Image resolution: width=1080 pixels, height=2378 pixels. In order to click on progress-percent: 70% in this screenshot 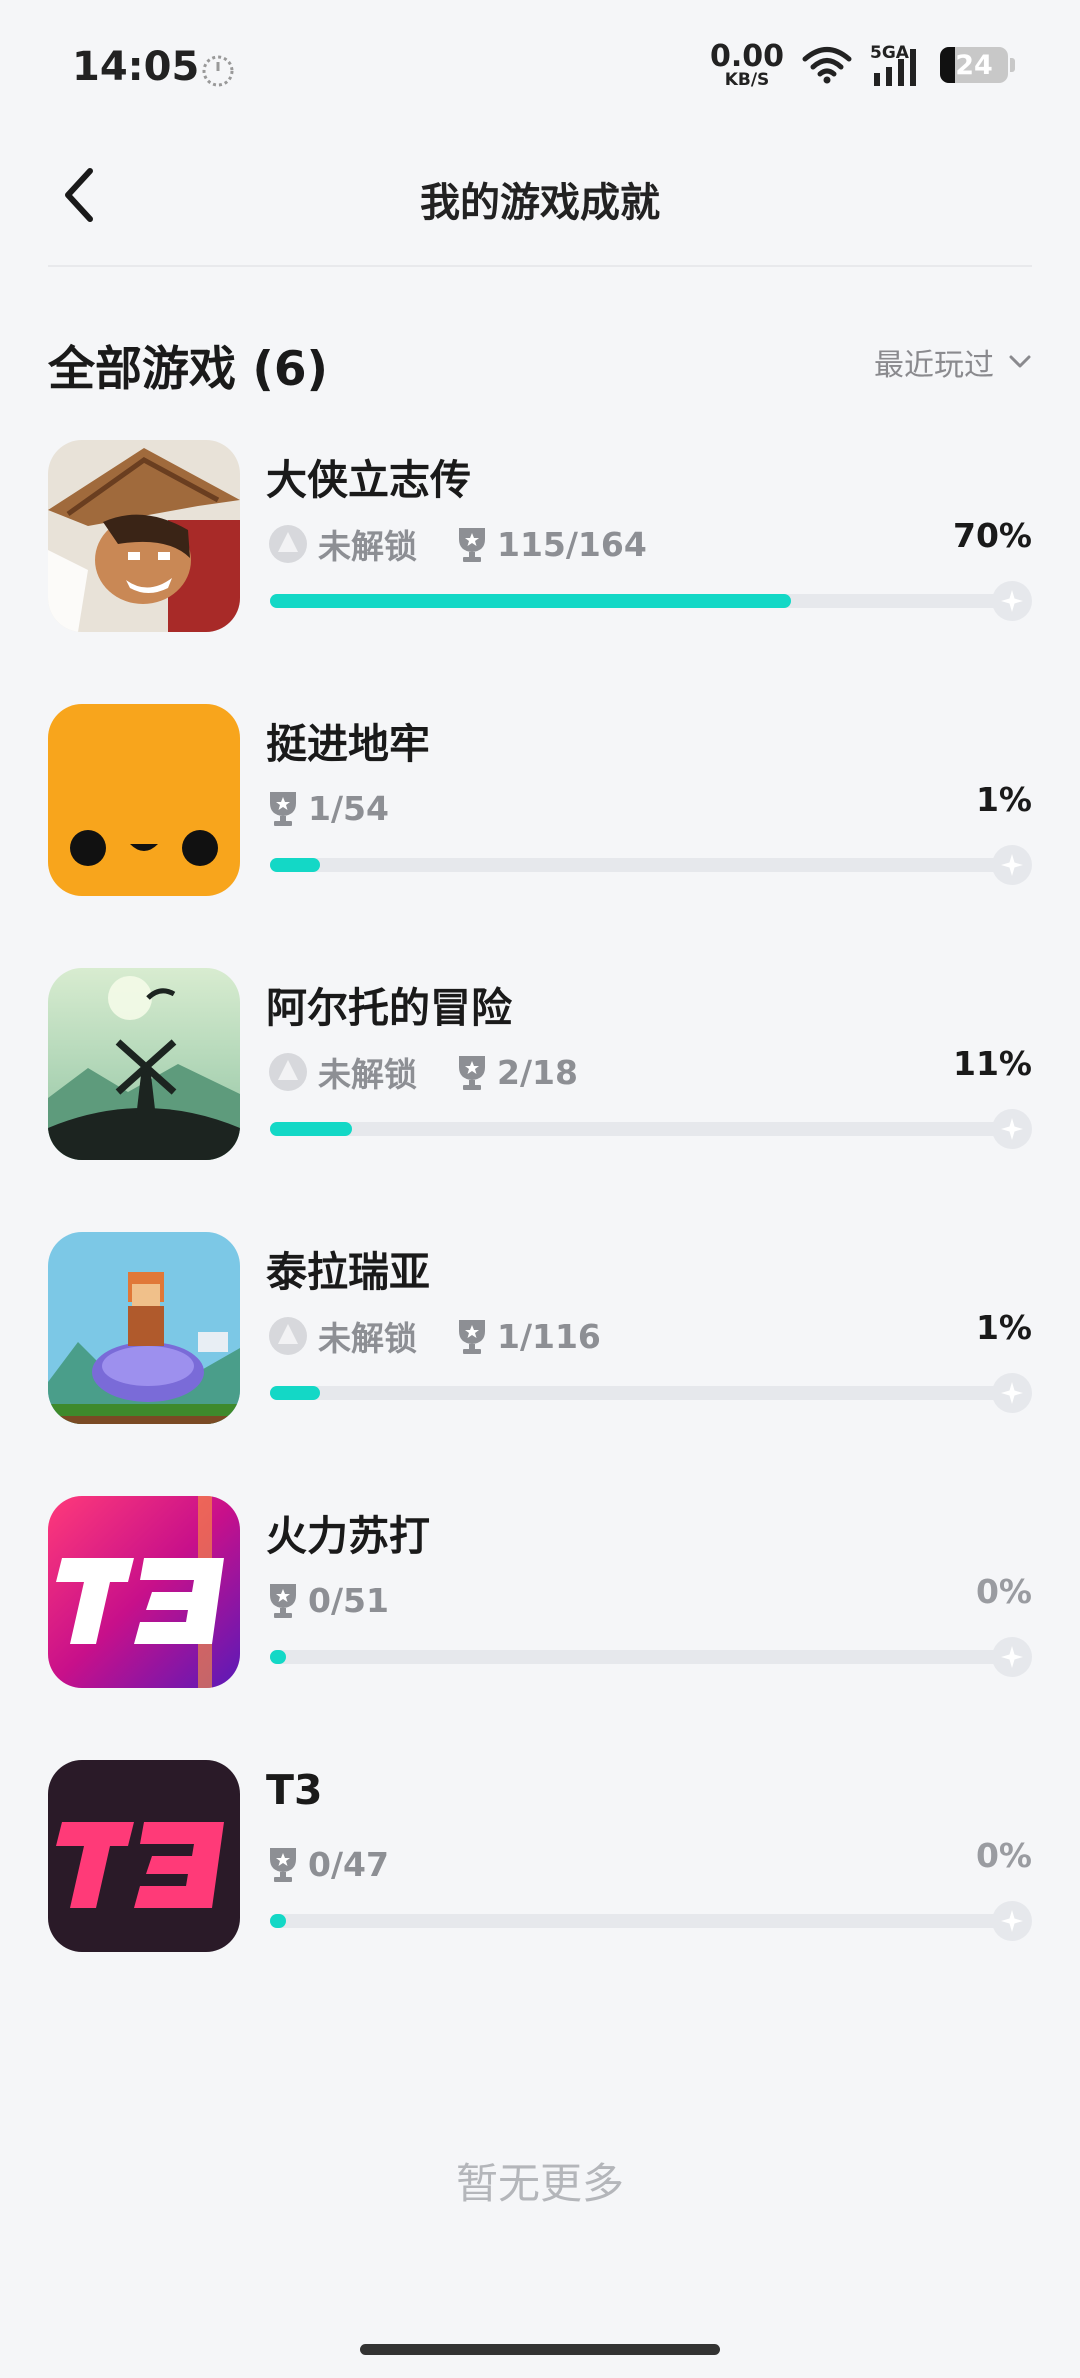, I will do `click(992, 535)`.